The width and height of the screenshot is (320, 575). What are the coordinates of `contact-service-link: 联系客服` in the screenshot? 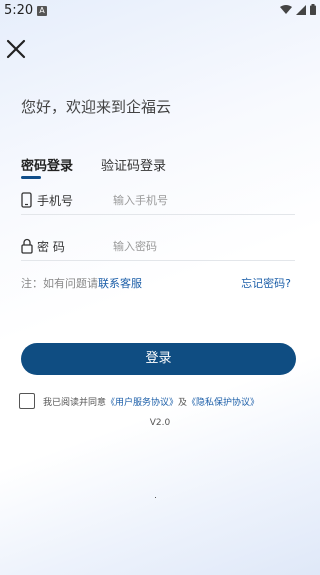 It's located at (120, 283).